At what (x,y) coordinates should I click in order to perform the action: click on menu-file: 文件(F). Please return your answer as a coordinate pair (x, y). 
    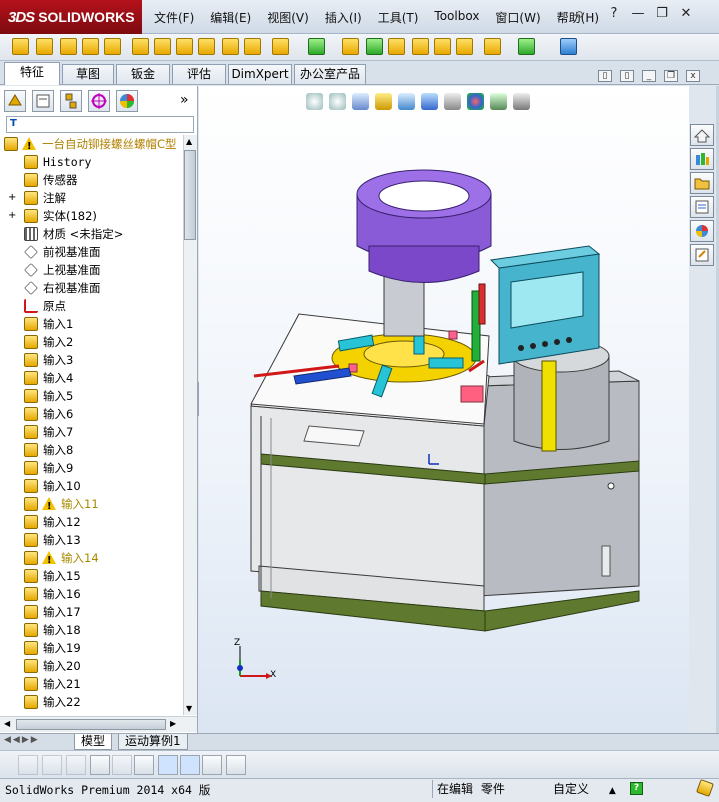
    Looking at the image, I should click on (174, 18).